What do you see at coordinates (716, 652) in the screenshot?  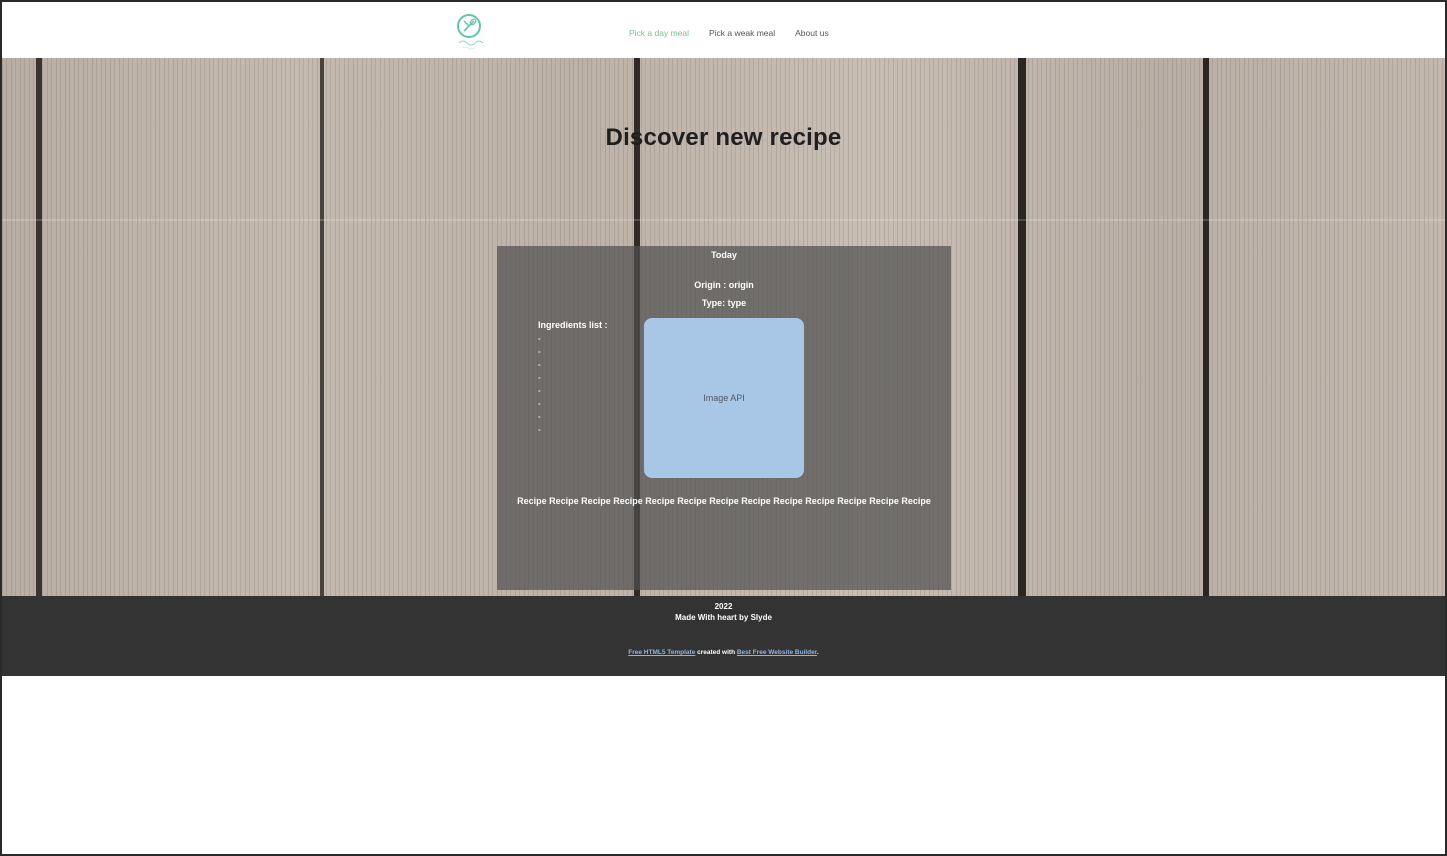 I see `footer-credit-mid: created with` at bounding box center [716, 652].